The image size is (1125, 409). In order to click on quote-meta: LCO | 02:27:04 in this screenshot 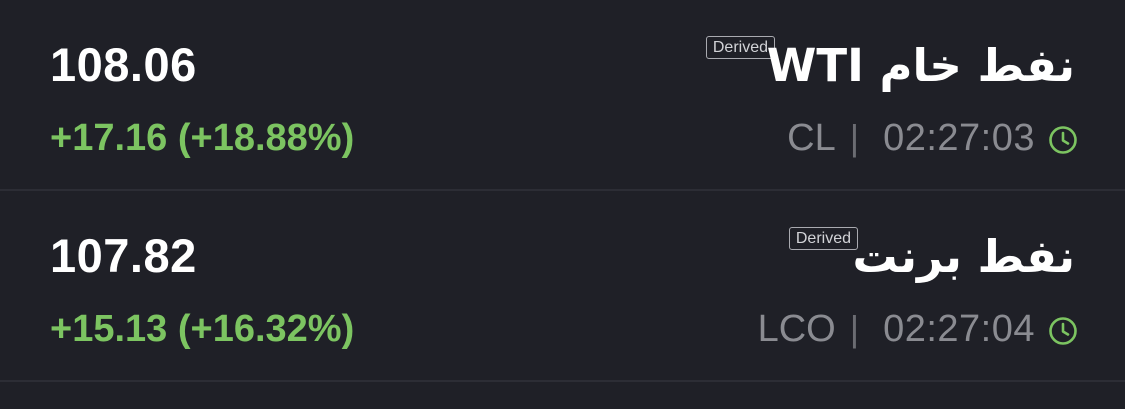, I will do `click(918, 329)`.